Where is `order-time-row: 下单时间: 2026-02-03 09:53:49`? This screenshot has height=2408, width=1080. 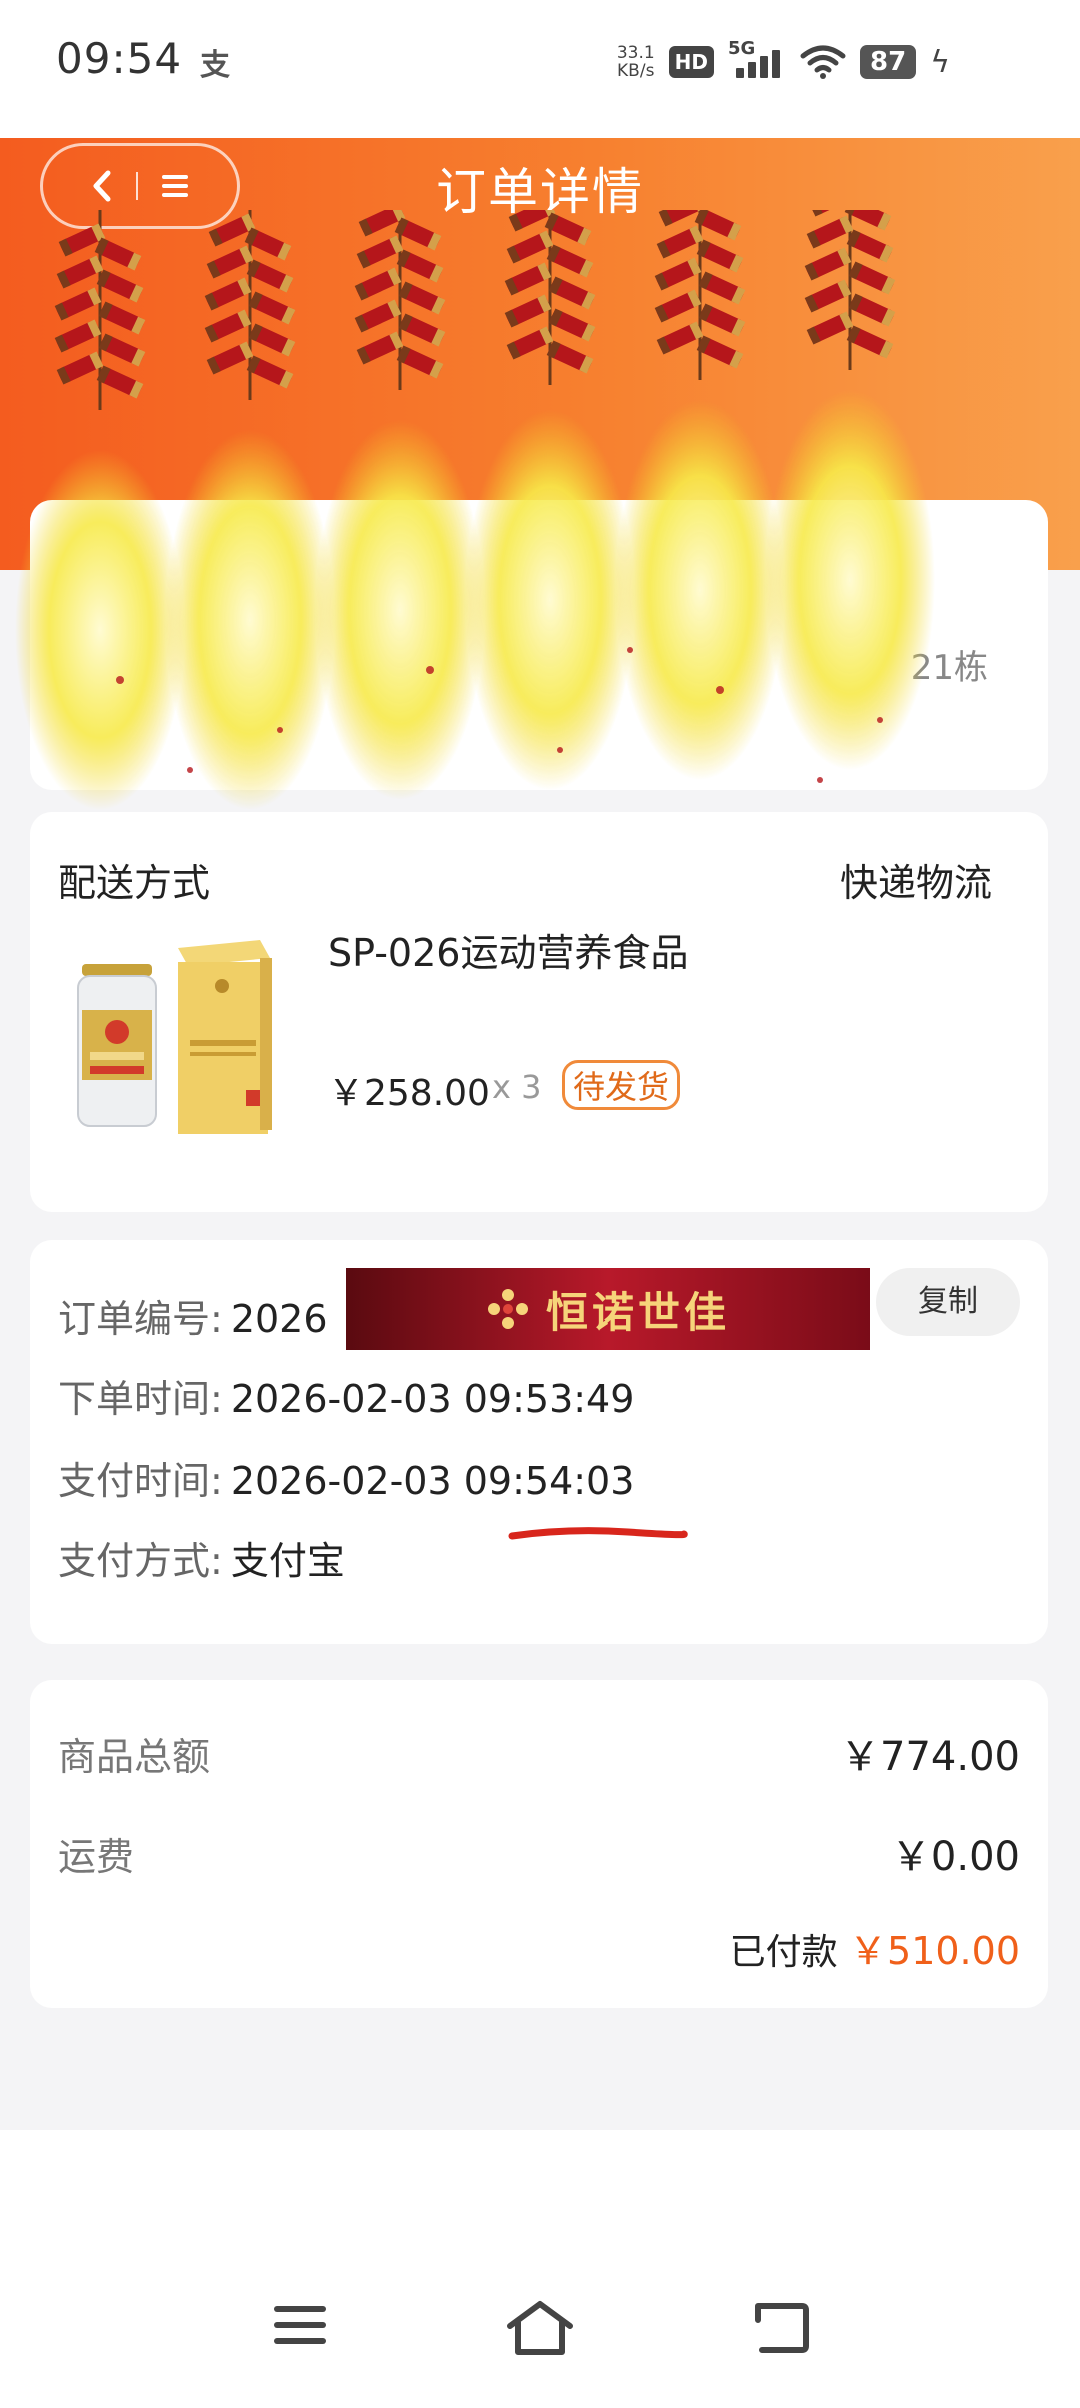
order-time-row: 下单时间: 2026-02-03 09:53:49 is located at coordinates (346, 1395).